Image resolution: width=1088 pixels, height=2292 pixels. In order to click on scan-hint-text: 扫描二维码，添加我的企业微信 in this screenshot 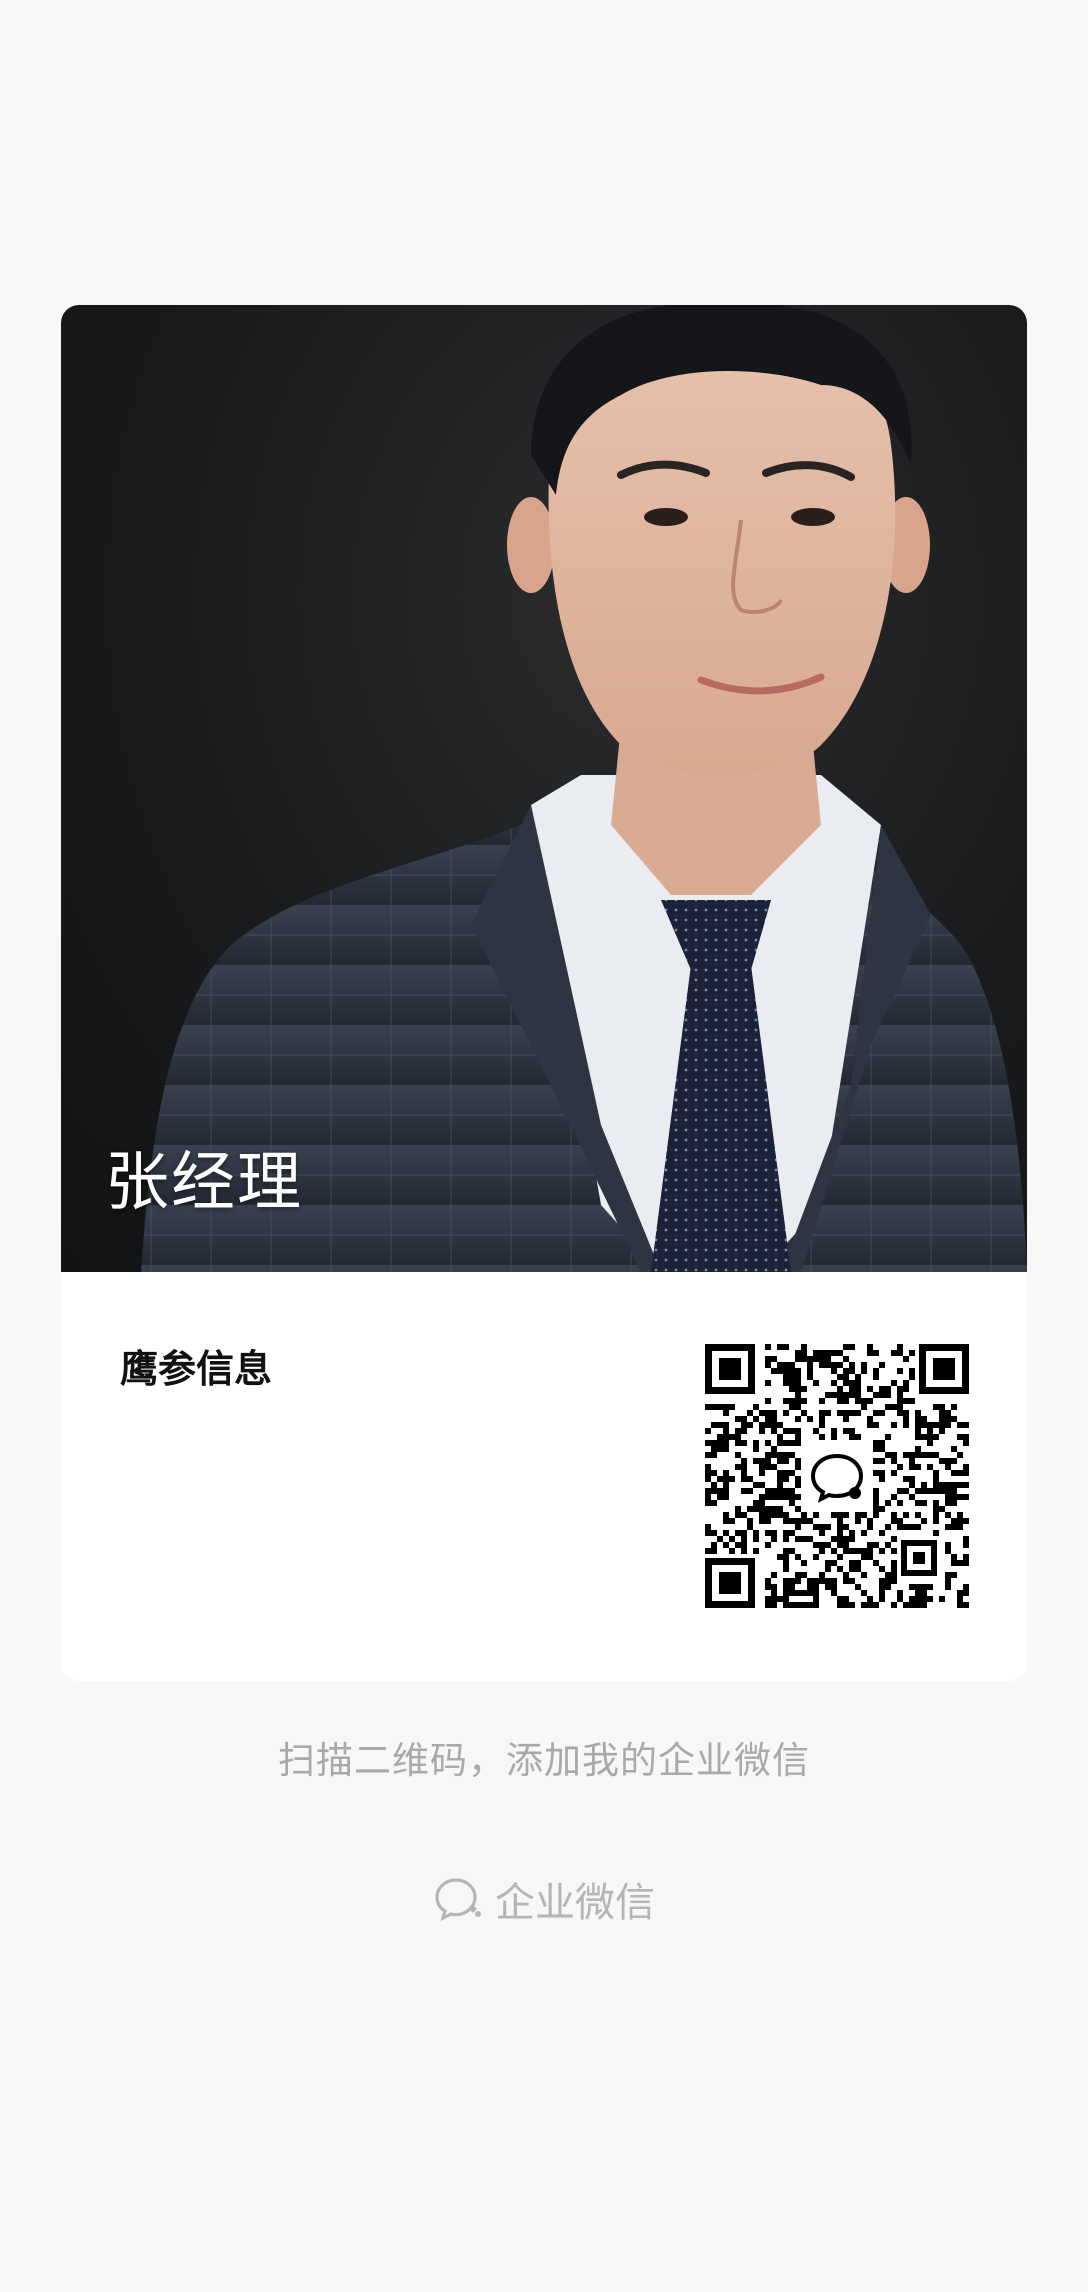, I will do `click(544, 1760)`.